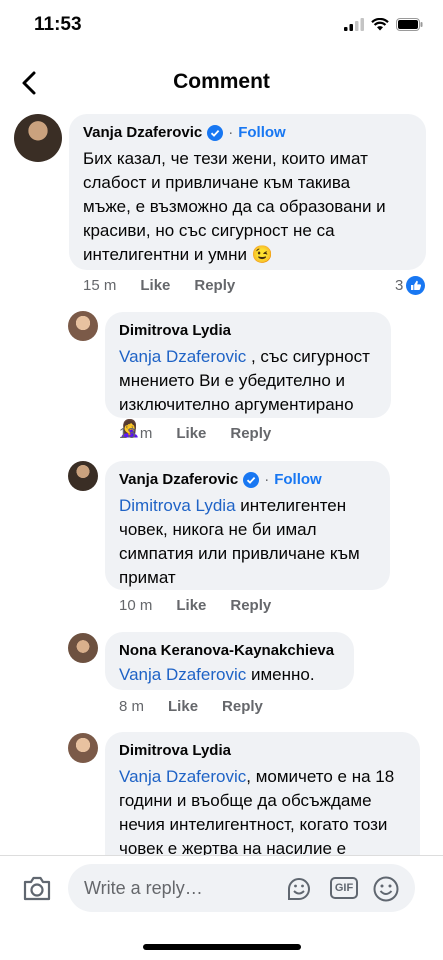  I want to click on comment-body: именно., so click(280, 674).